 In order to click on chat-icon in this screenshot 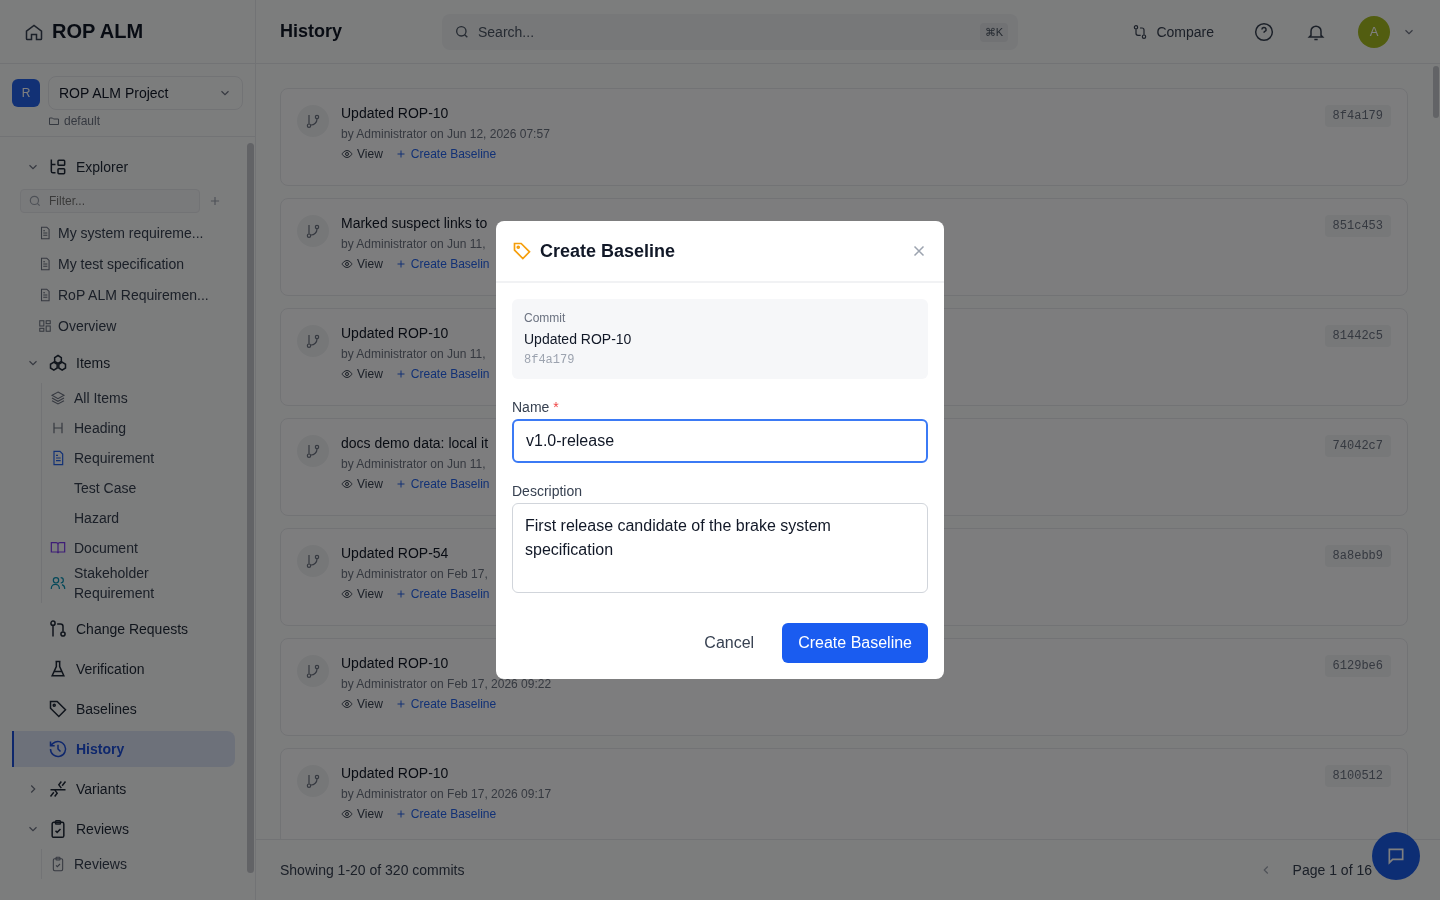, I will do `click(1396, 856)`.